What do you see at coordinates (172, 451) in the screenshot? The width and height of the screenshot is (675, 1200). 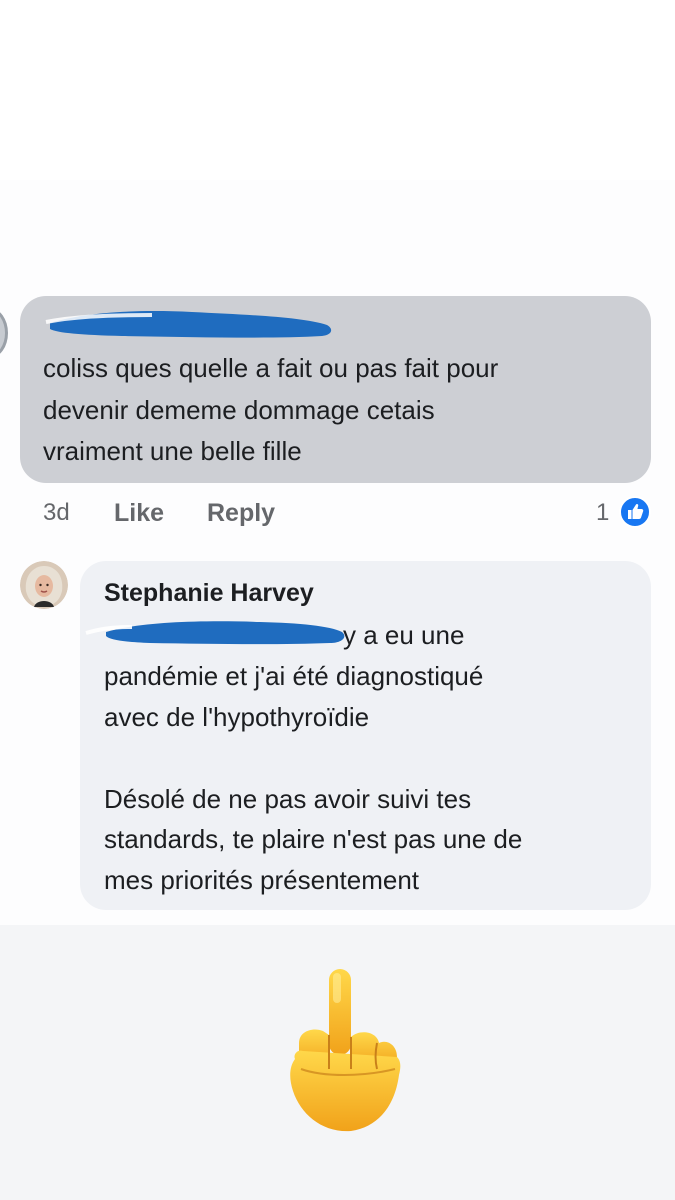 I see `comment-text-line-3: vraiment une belle fille` at bounding box center [172, 451].